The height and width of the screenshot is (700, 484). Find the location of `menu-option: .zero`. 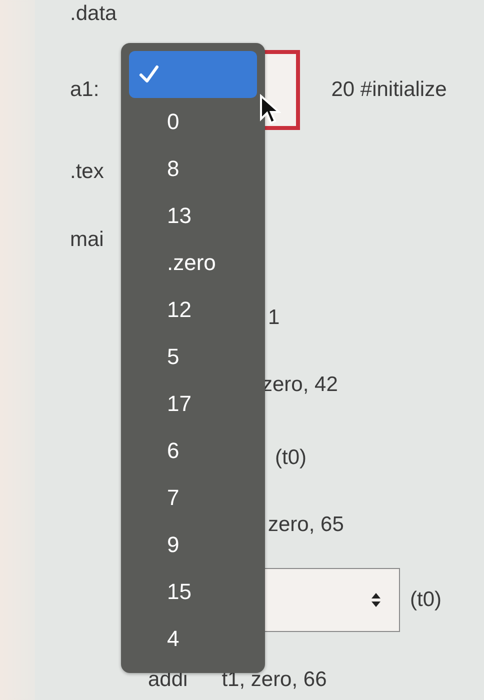

menu-option: .zero is located at coordinates (193, 262).